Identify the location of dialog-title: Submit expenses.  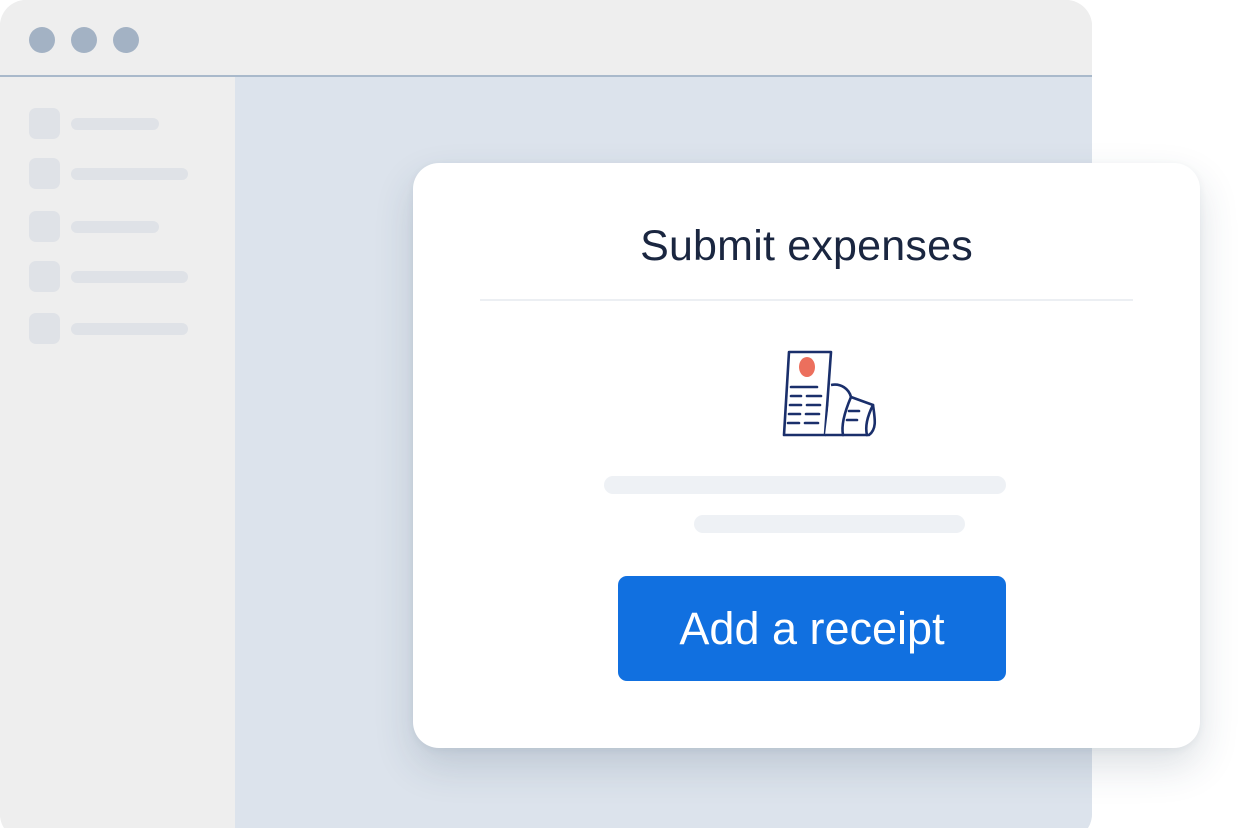
(806, 246).